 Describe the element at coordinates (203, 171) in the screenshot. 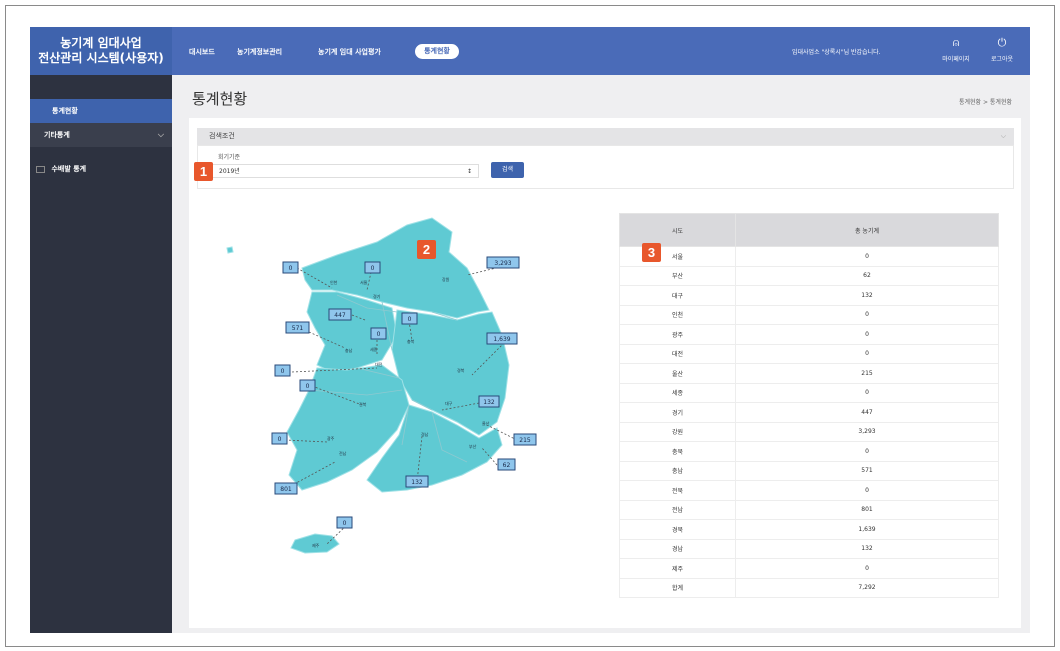

I see `callout-badge-1: 1` at that location.